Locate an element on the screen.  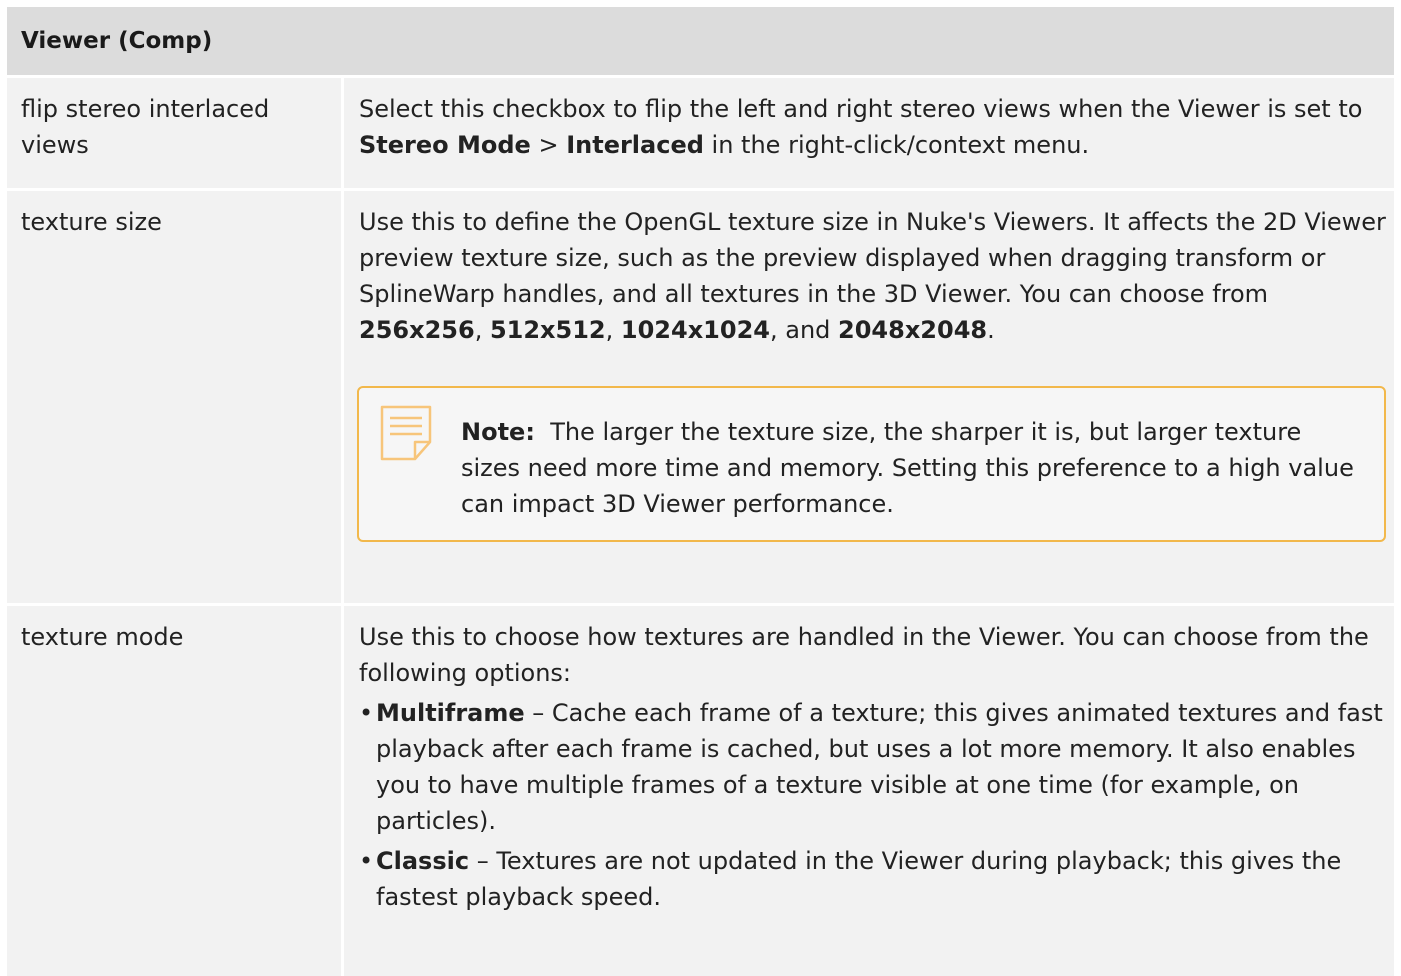
menu-term-stereo-mode: Stereo Mode is located at coordinates (445, 145).